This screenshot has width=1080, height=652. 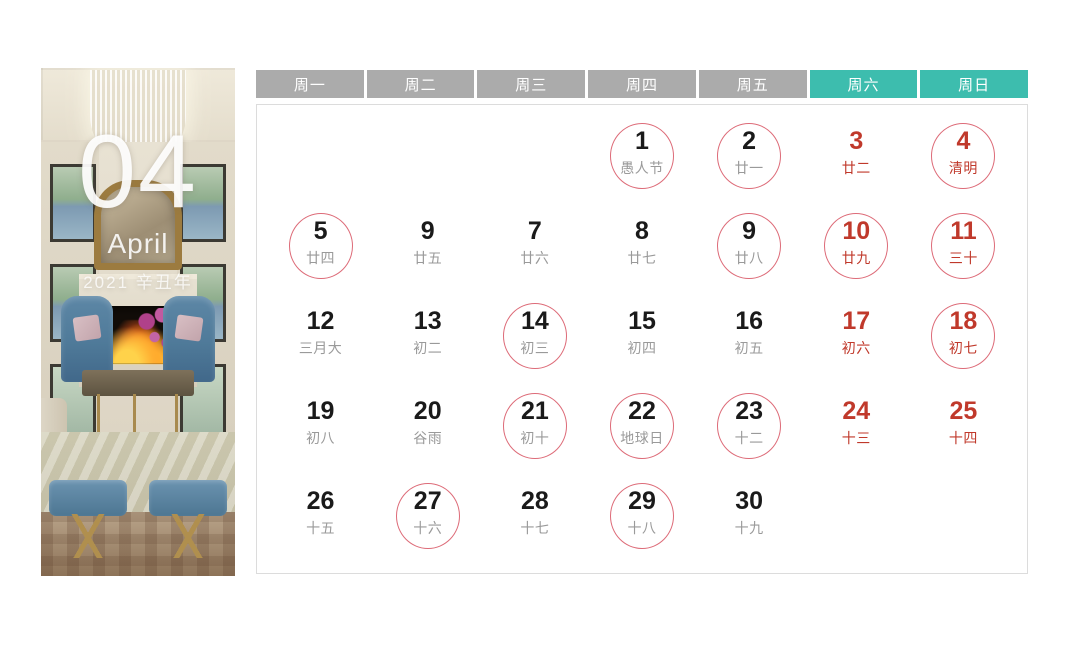 What do you see at coordinates (749, 348) in the screenshot?
I see `day-lunar-label: 初五` at bounding box center [749, 348].